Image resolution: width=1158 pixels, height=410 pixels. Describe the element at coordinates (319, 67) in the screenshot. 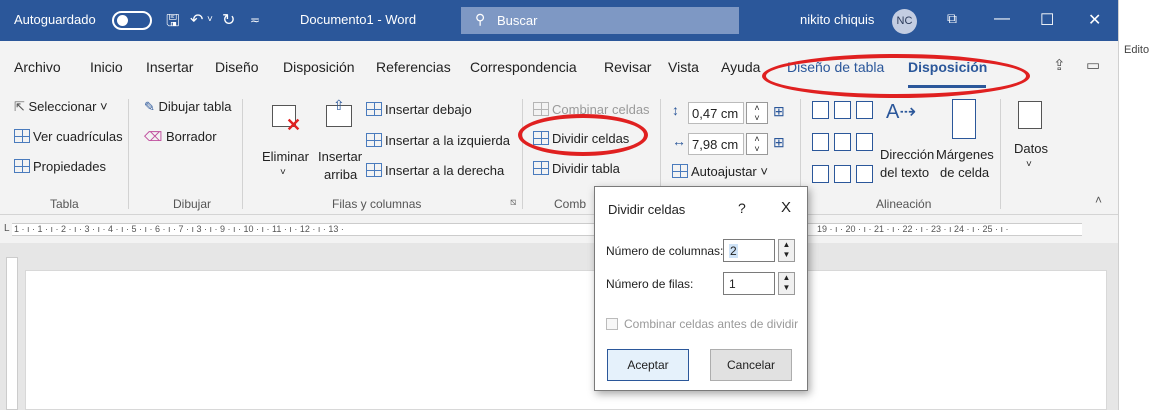

I see `tab-disposicion: Disposición` at that location.